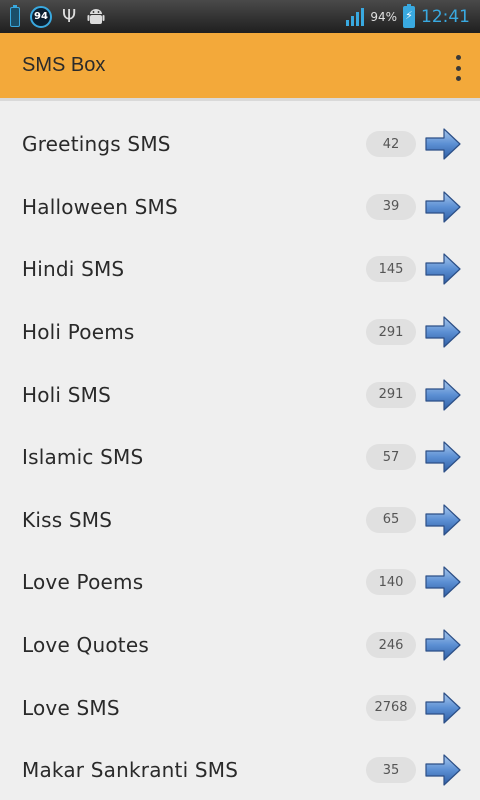 Image resolution: width=480 pixels, height=800 pixels. What do you see at coordinates (240, 269) in the screenshot?
I see `list-item: Hindi SMS 145` at bounding box center [240, 269].